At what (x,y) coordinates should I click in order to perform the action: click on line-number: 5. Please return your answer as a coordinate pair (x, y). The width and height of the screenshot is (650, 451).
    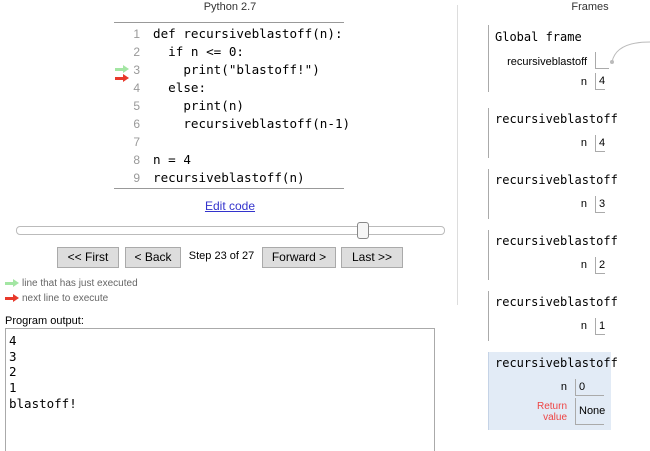
    Looking at the image, I should click on (136, 106).